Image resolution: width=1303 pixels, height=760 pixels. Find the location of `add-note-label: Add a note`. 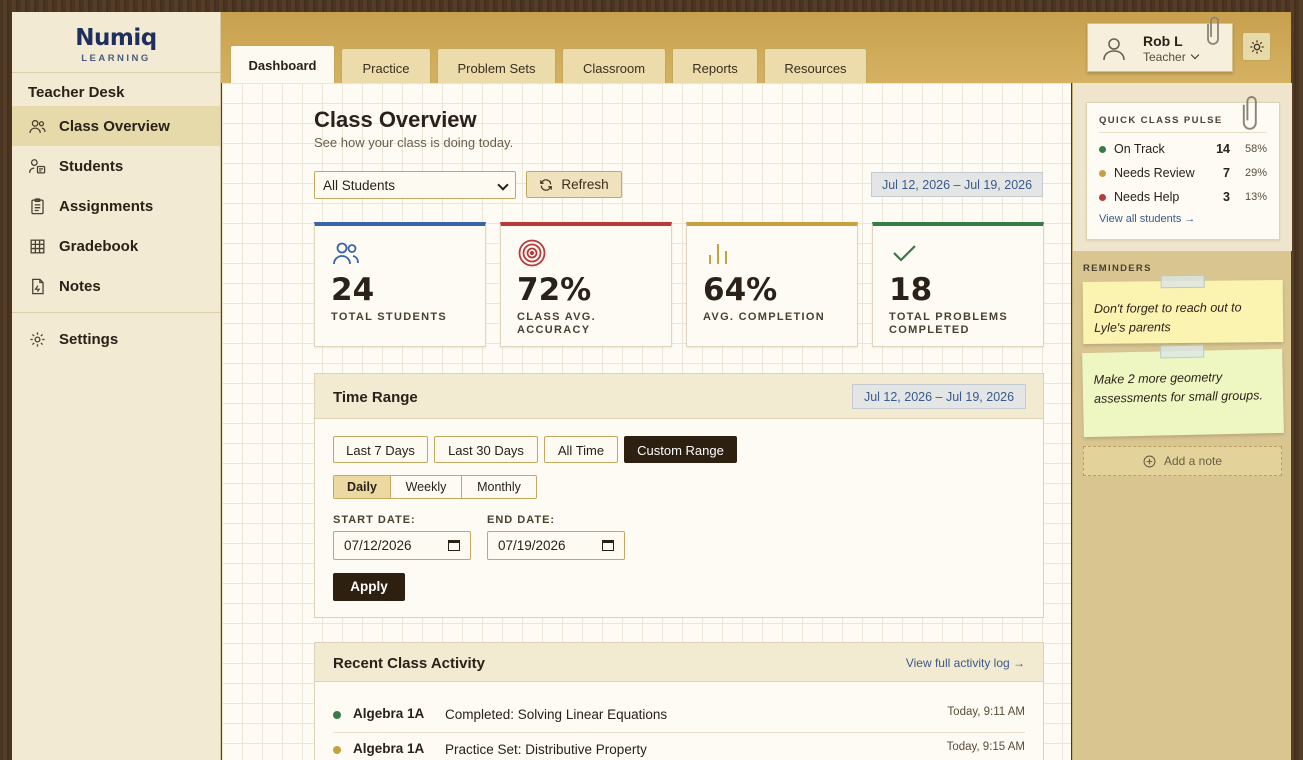

add-note-label: Add a note is located at coordinates (1193, 461).